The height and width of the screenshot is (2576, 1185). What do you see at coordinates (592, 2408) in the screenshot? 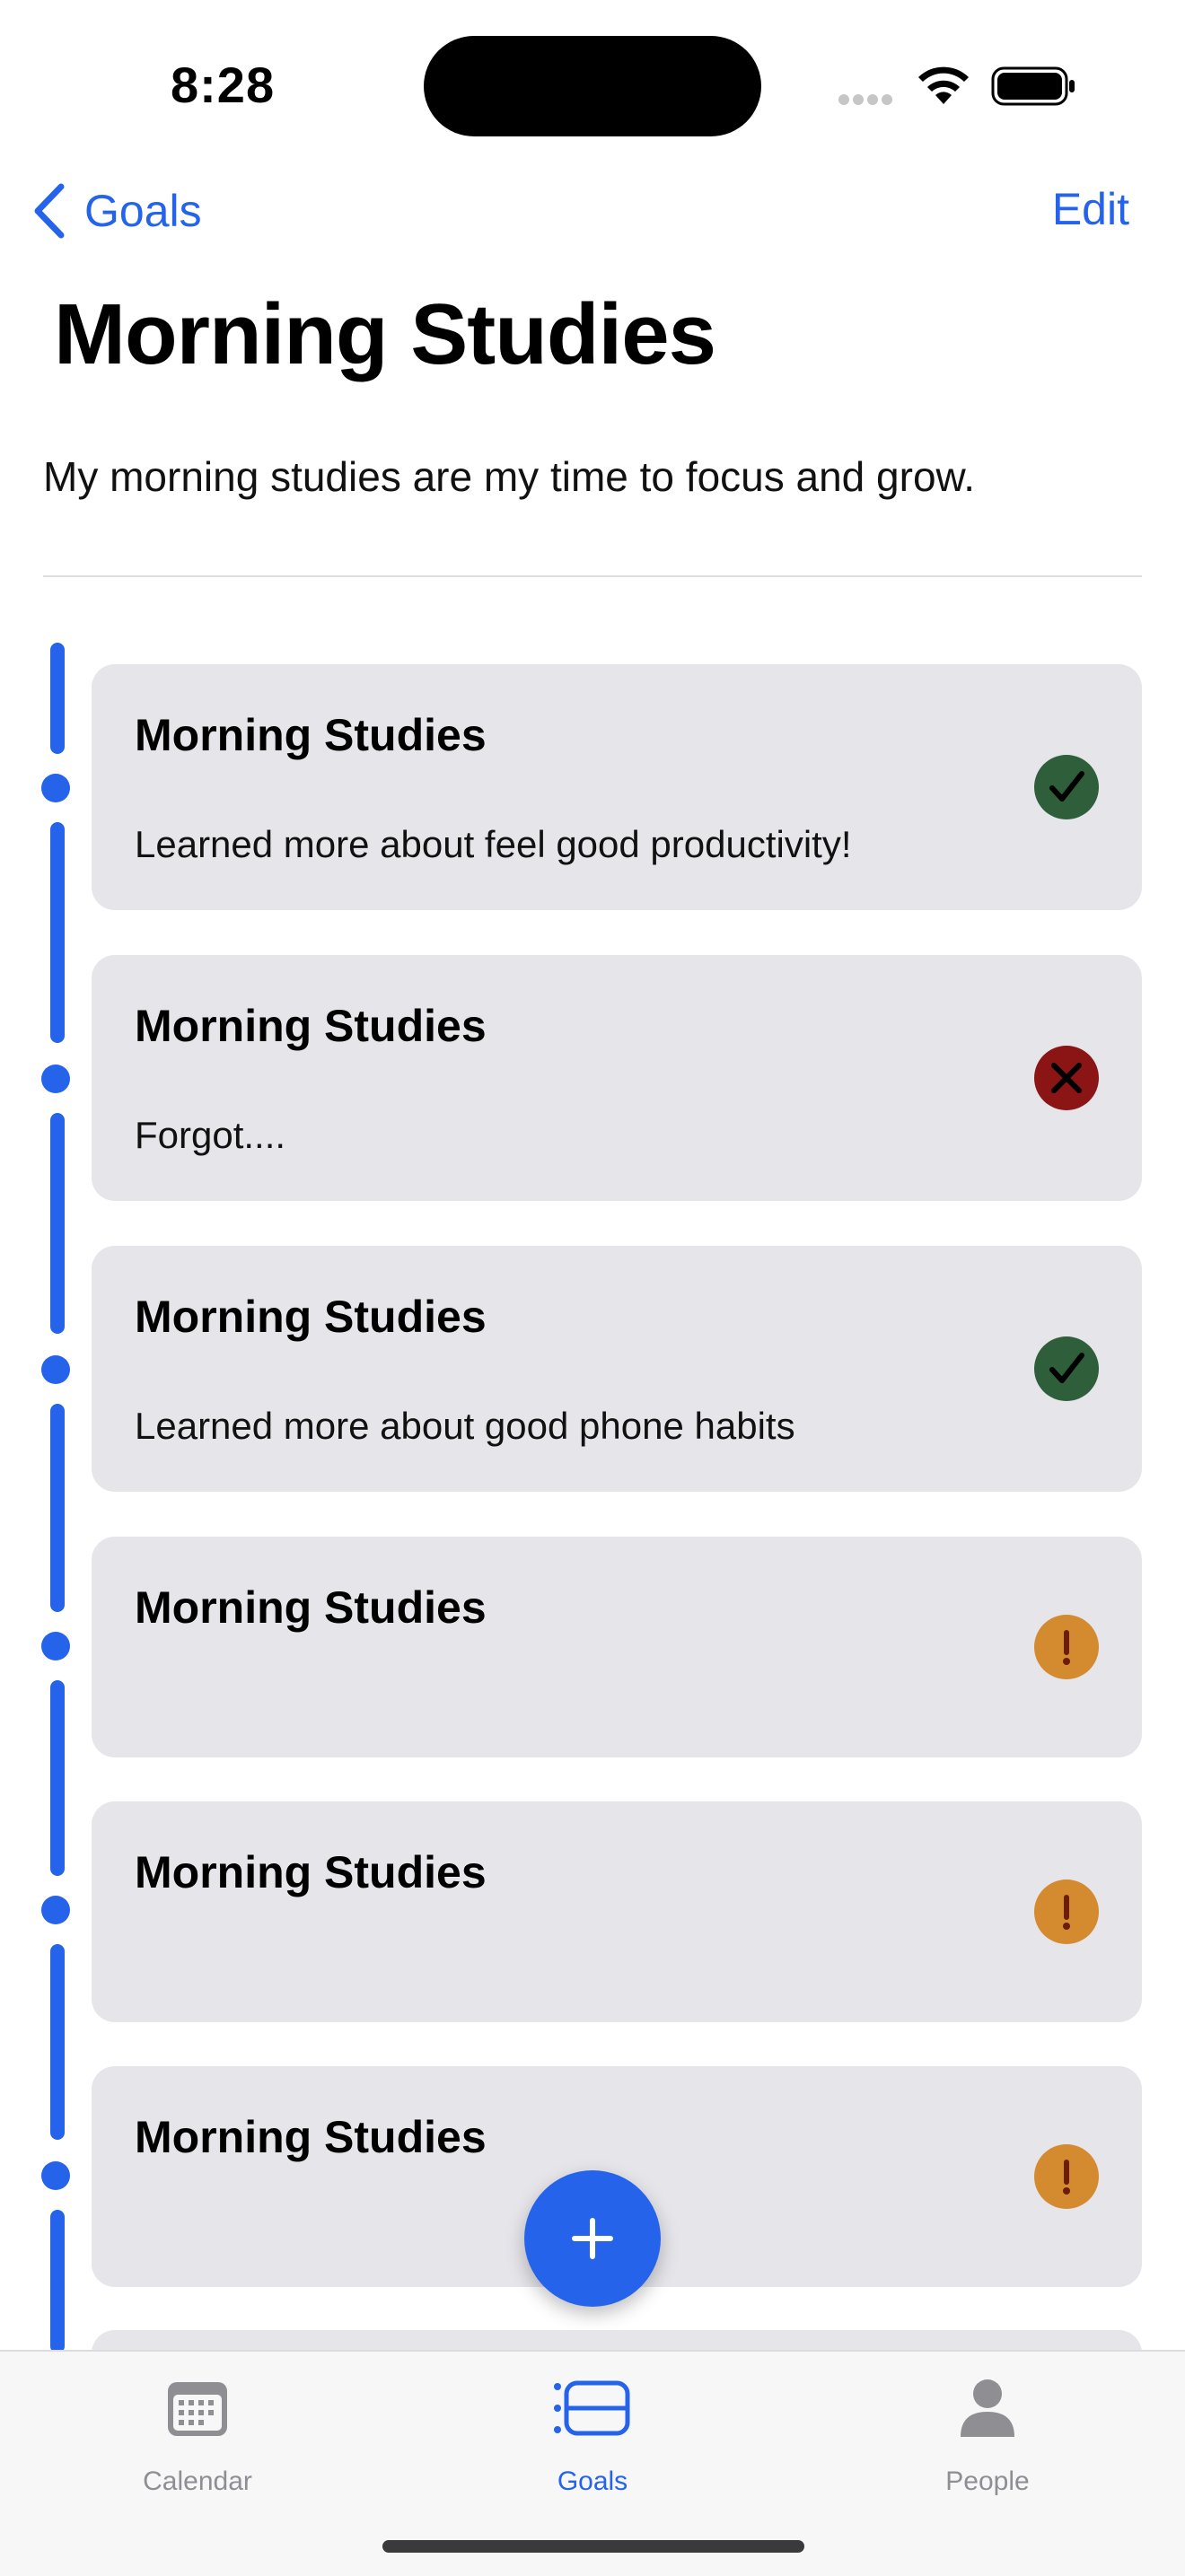
I see `goals-icon` at bounding box center [592, 2408].